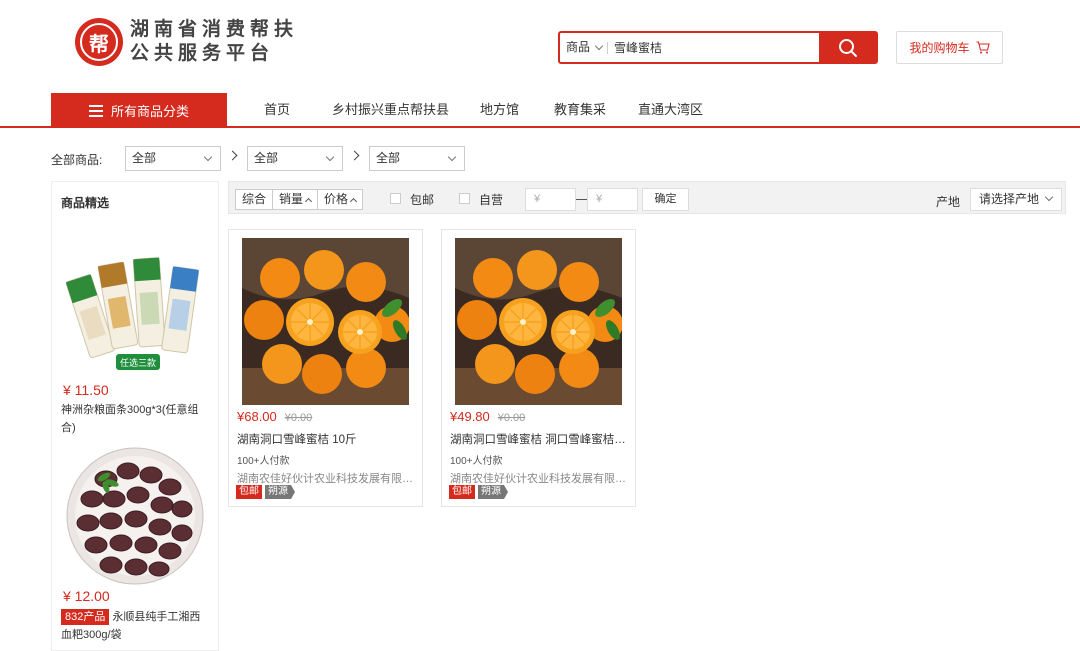  I want to click on self-operated-checkbox, so click(464, 198).